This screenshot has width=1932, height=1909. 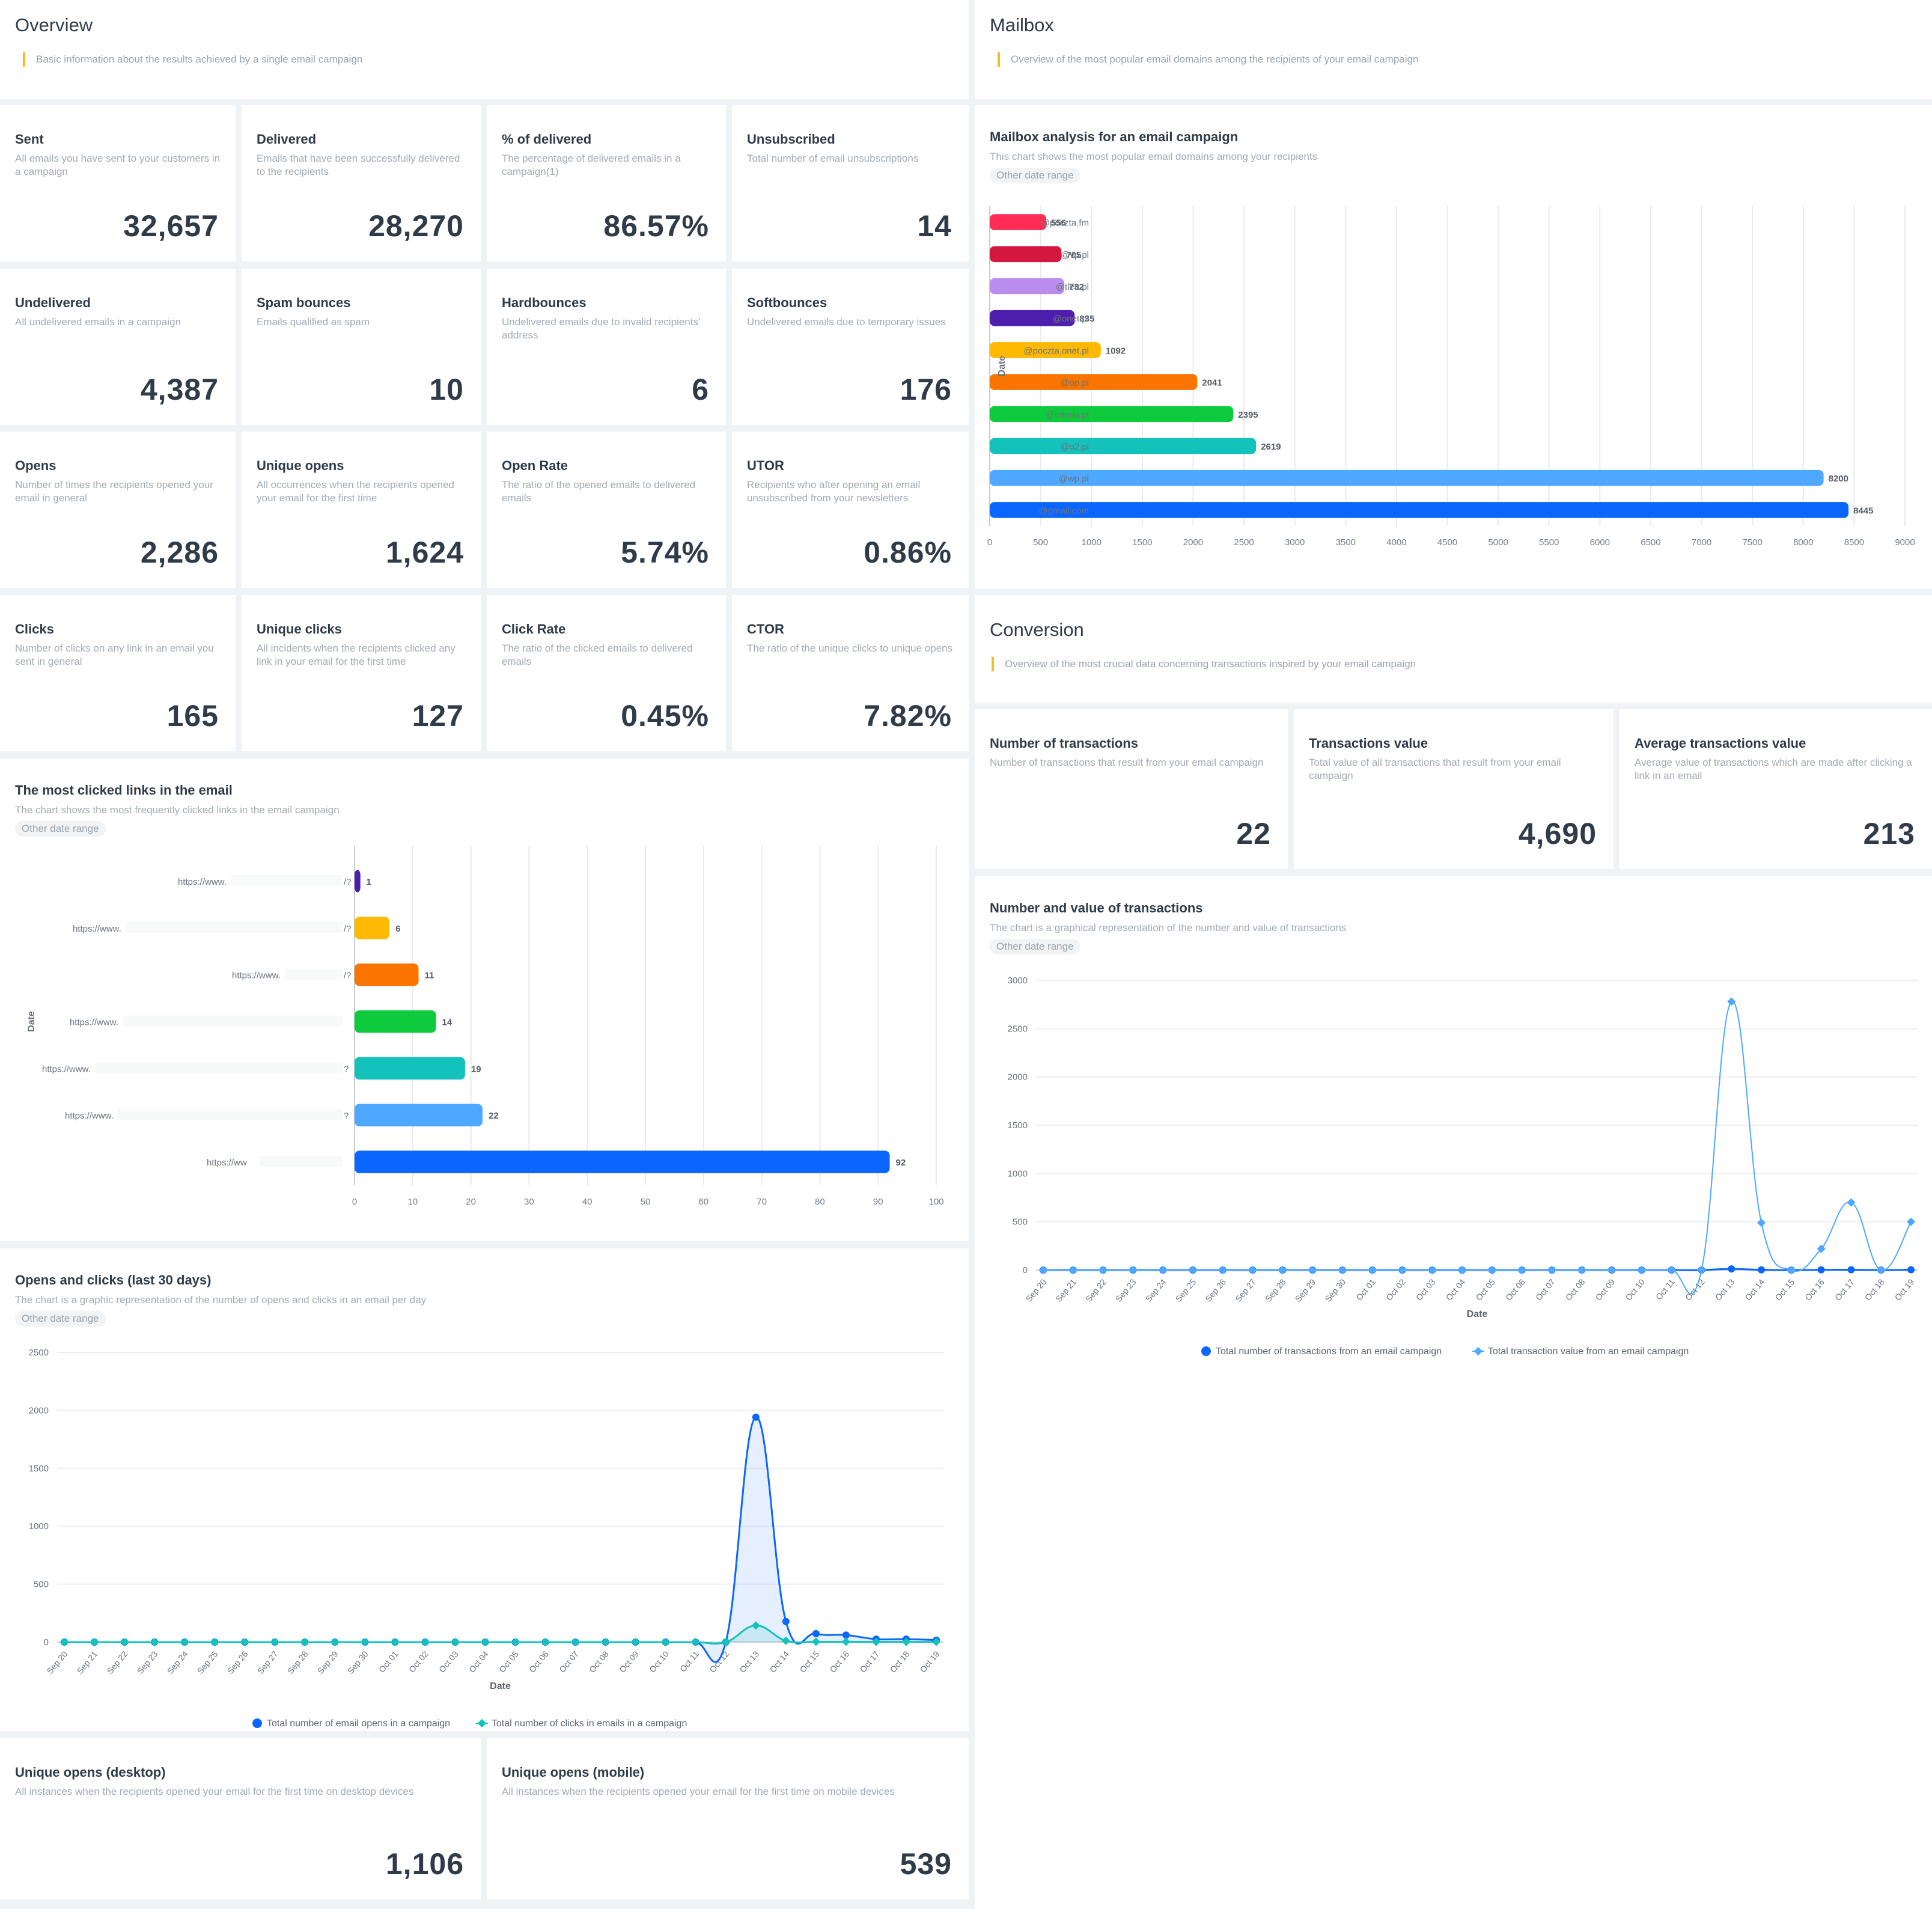 What do you see at coordinates (54, 24) in the screenshot?
I see `overview-title: Overview` at bounding box center [54, 24].